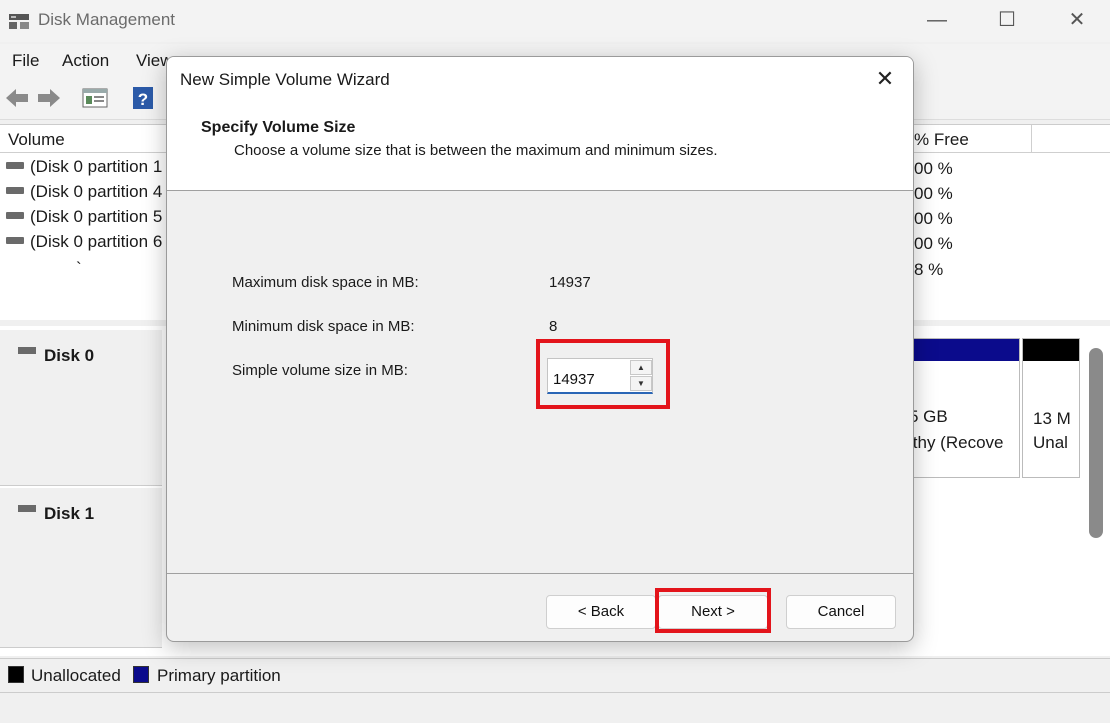 This screenshot has height=723, width=1110. Describe the element at coordinates (1052, 418) in the screenshot. I see `partition-size: 13 M` at that location.